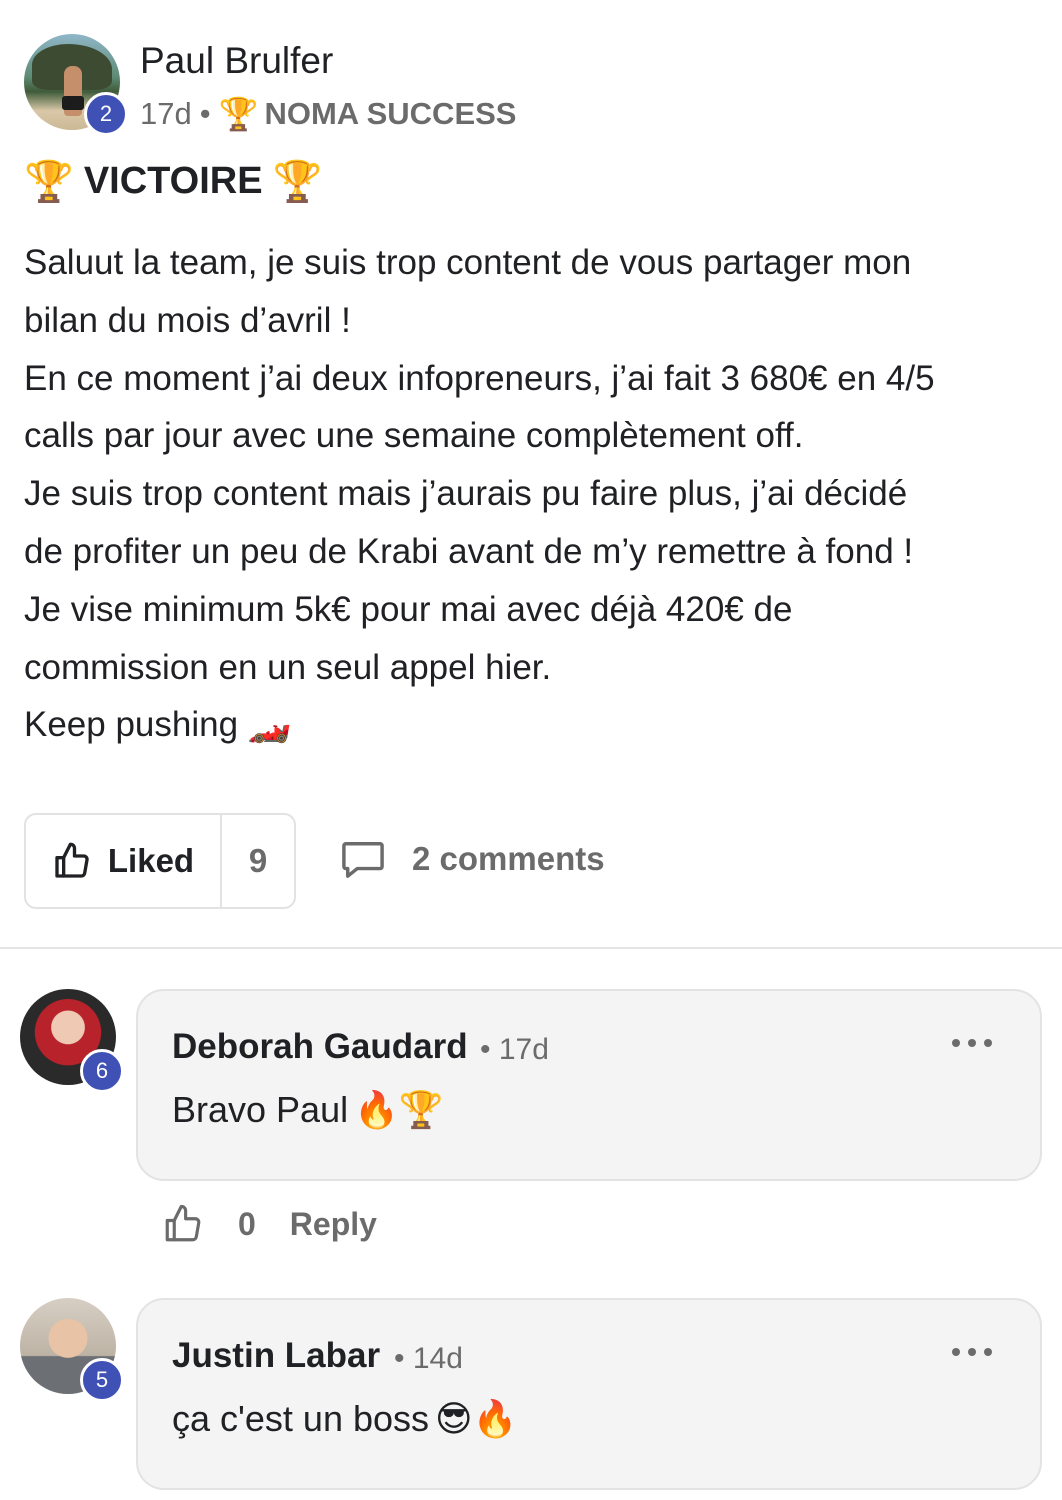  What do you see at coordinates (531, 948) in the screenshot?
I see `divider` at bounding box center [531, 948].